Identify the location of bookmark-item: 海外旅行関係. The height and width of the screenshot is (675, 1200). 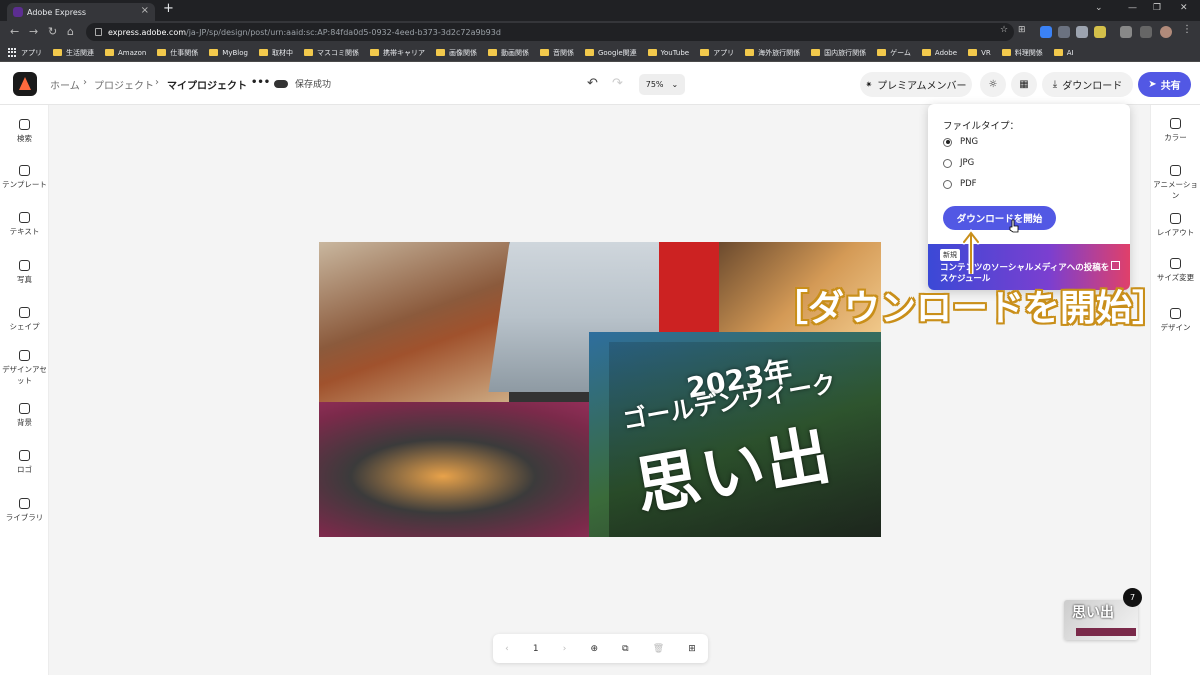
(772, 53).